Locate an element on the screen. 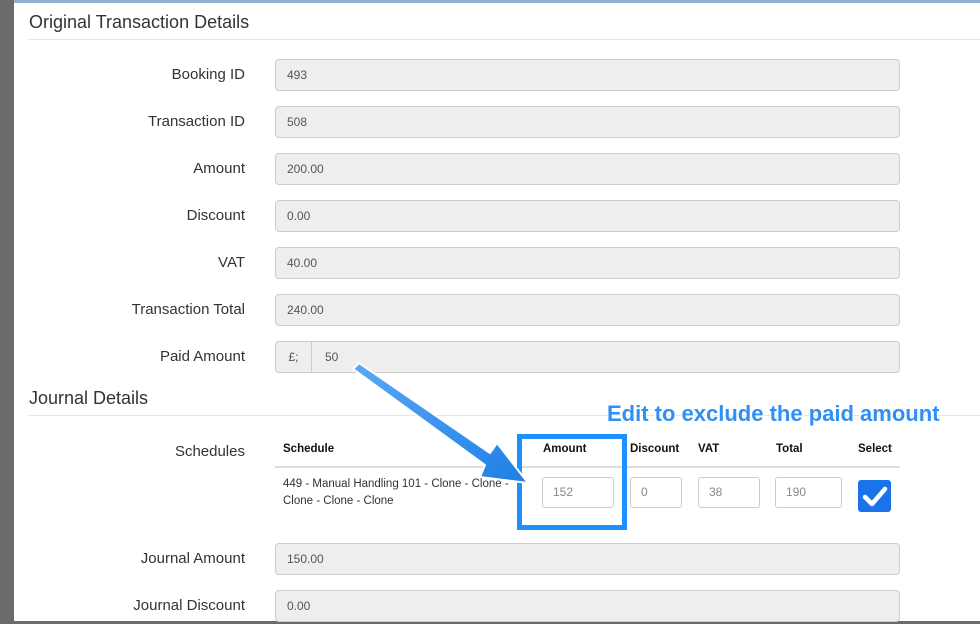 This screenshot has height=624, width=980. annotation-text: Edit to exclude the paid amount is located at coordinates (773, 413).